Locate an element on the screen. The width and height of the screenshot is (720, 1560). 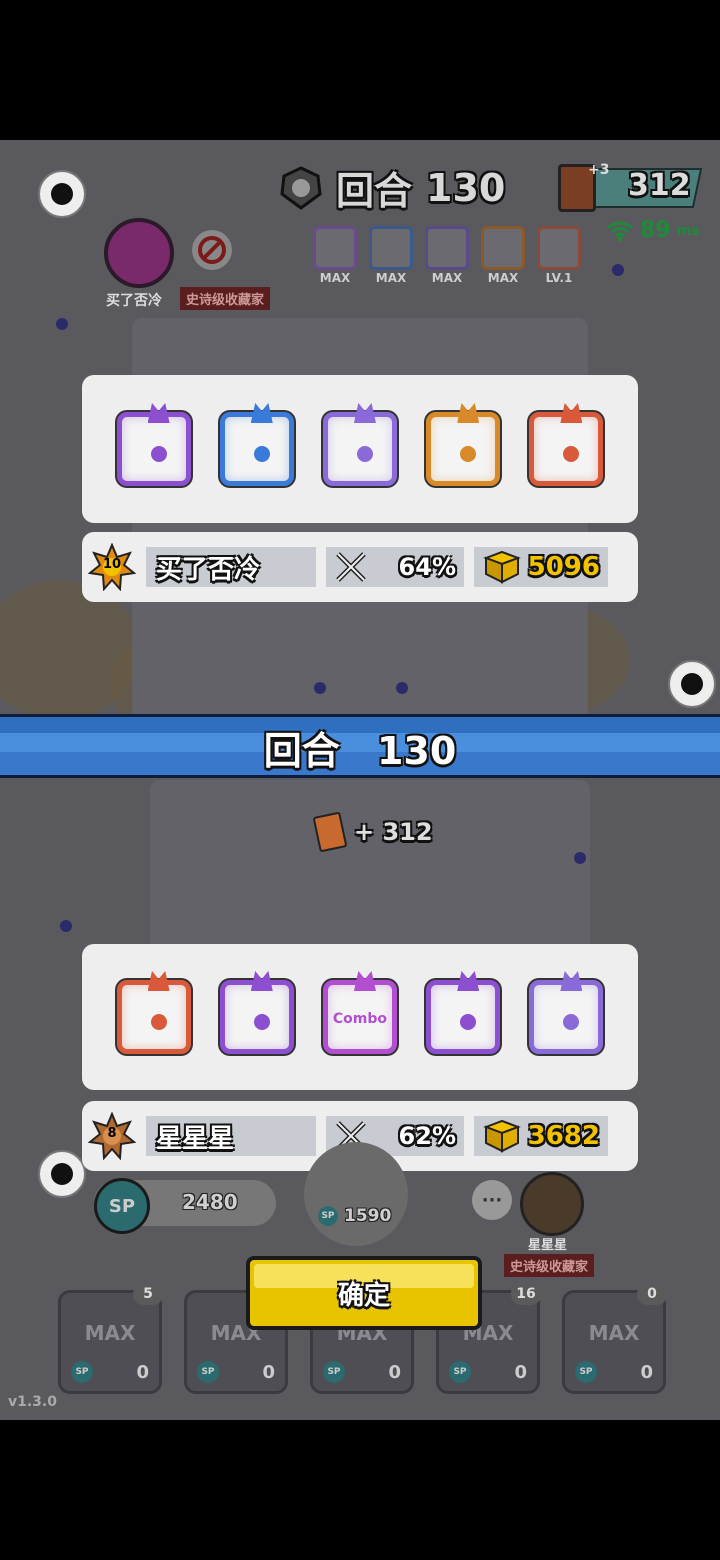
round-number: 130 is located at coordinates (466, 187).